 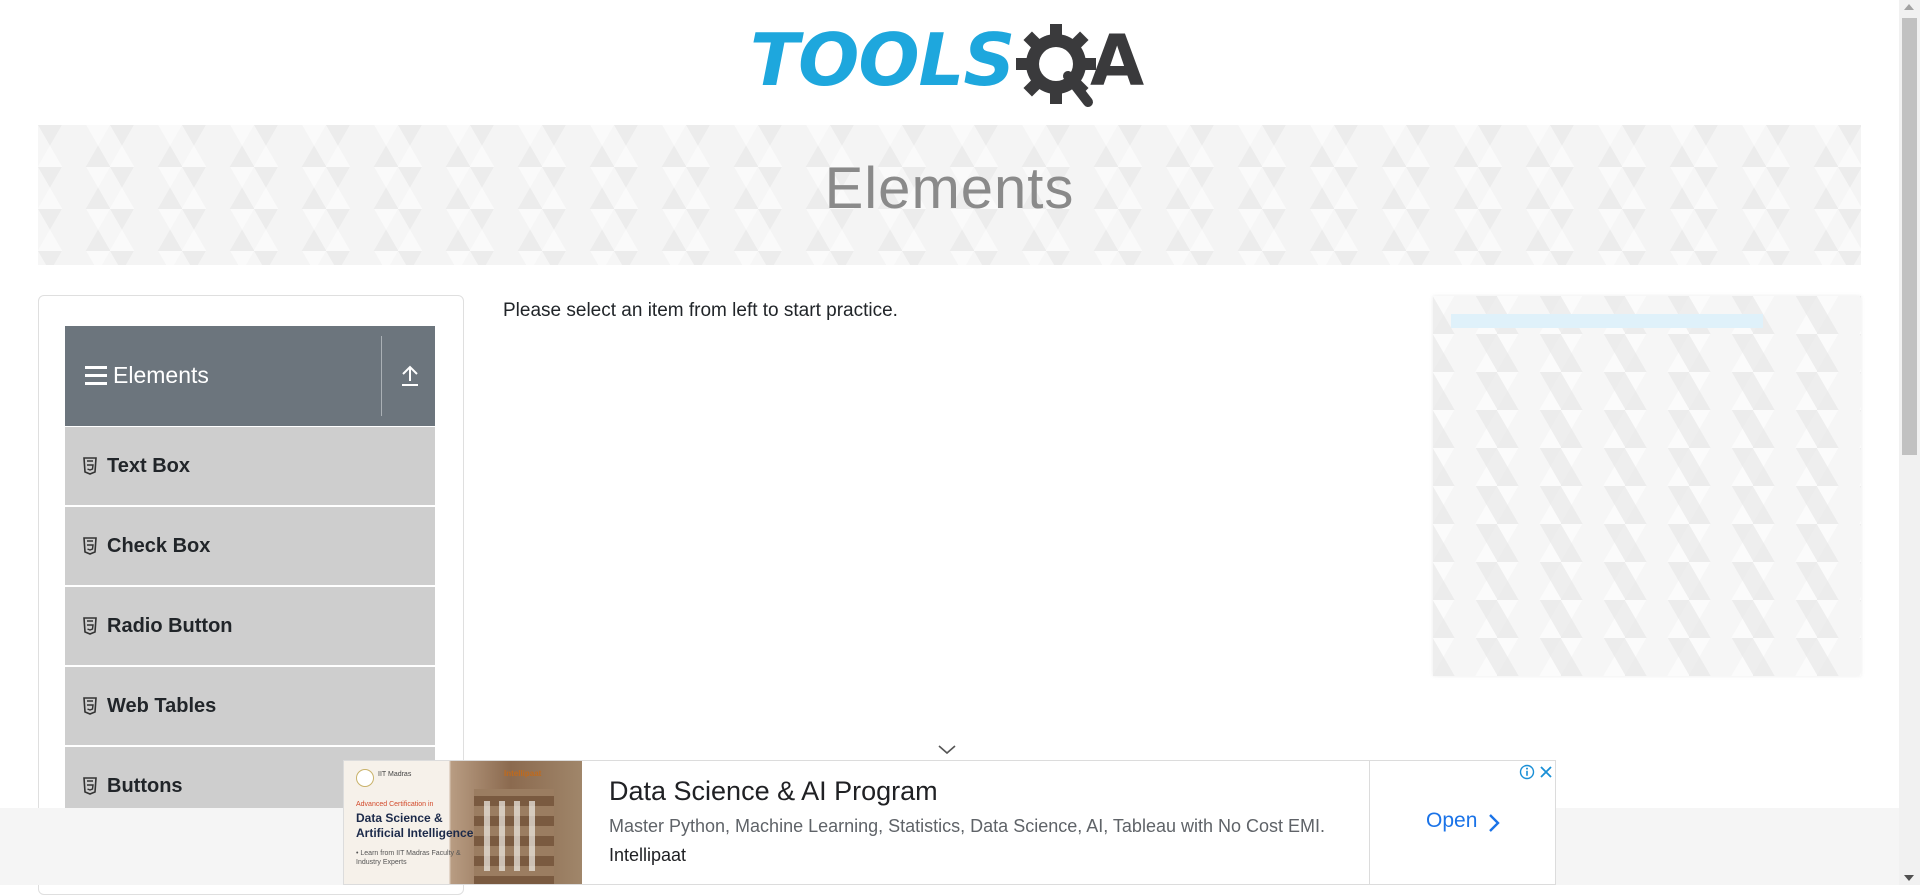 I want to click on page-banner: Elements, so click(x=949, y=195).